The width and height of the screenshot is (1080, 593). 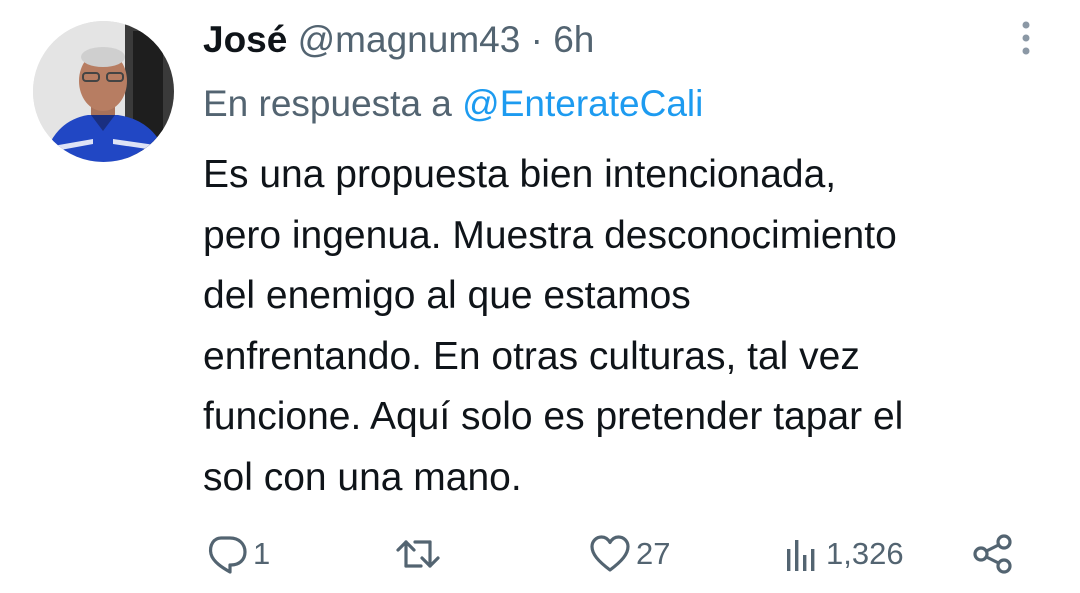 I want to click on views-count: 1,326, so click(x=865, y=553).